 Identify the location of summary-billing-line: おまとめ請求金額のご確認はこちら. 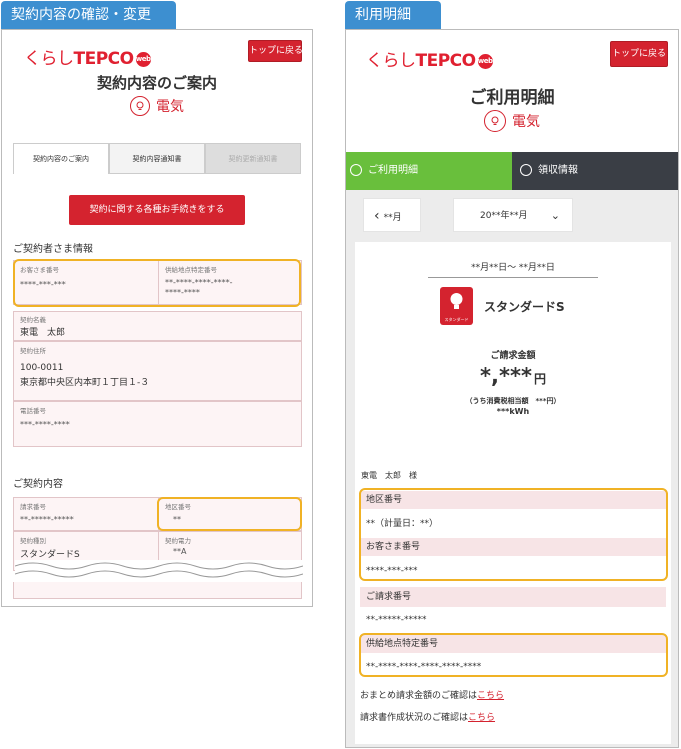
(432, 694).